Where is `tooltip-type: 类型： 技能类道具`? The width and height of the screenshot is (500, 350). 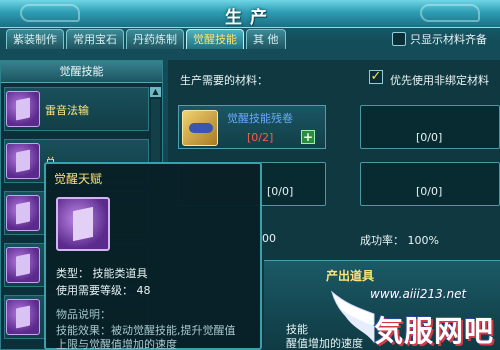
tooltip-type: 类型： 技能类道具 is located at coordinates (102, 273).